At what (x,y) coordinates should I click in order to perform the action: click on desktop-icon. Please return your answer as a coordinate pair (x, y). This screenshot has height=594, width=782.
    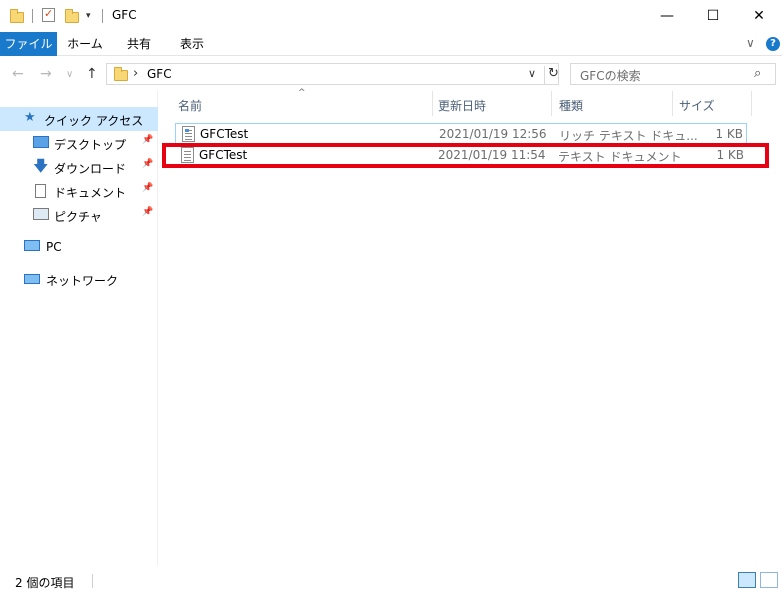
    Looking at the image, I should click on (41, 142).